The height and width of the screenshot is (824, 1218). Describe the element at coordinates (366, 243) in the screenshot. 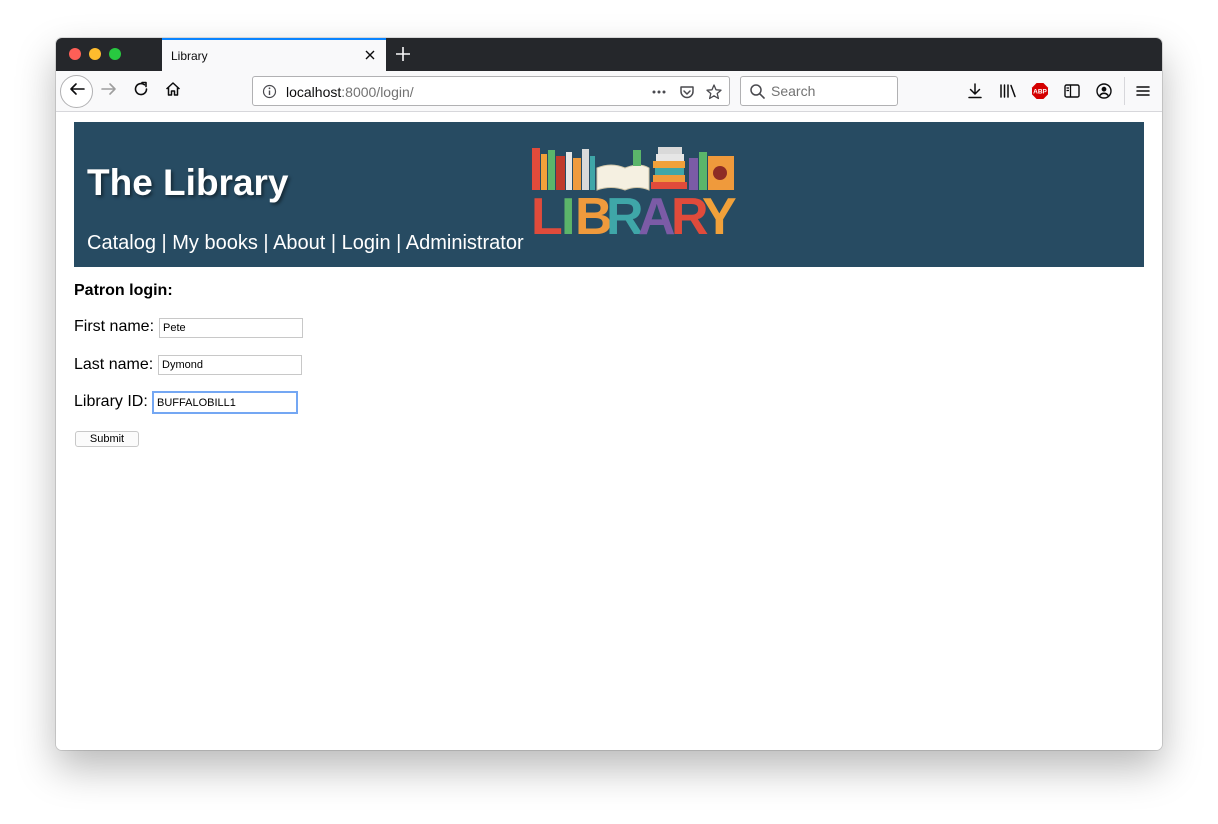

I see `nav-link-login: Login` at that location.